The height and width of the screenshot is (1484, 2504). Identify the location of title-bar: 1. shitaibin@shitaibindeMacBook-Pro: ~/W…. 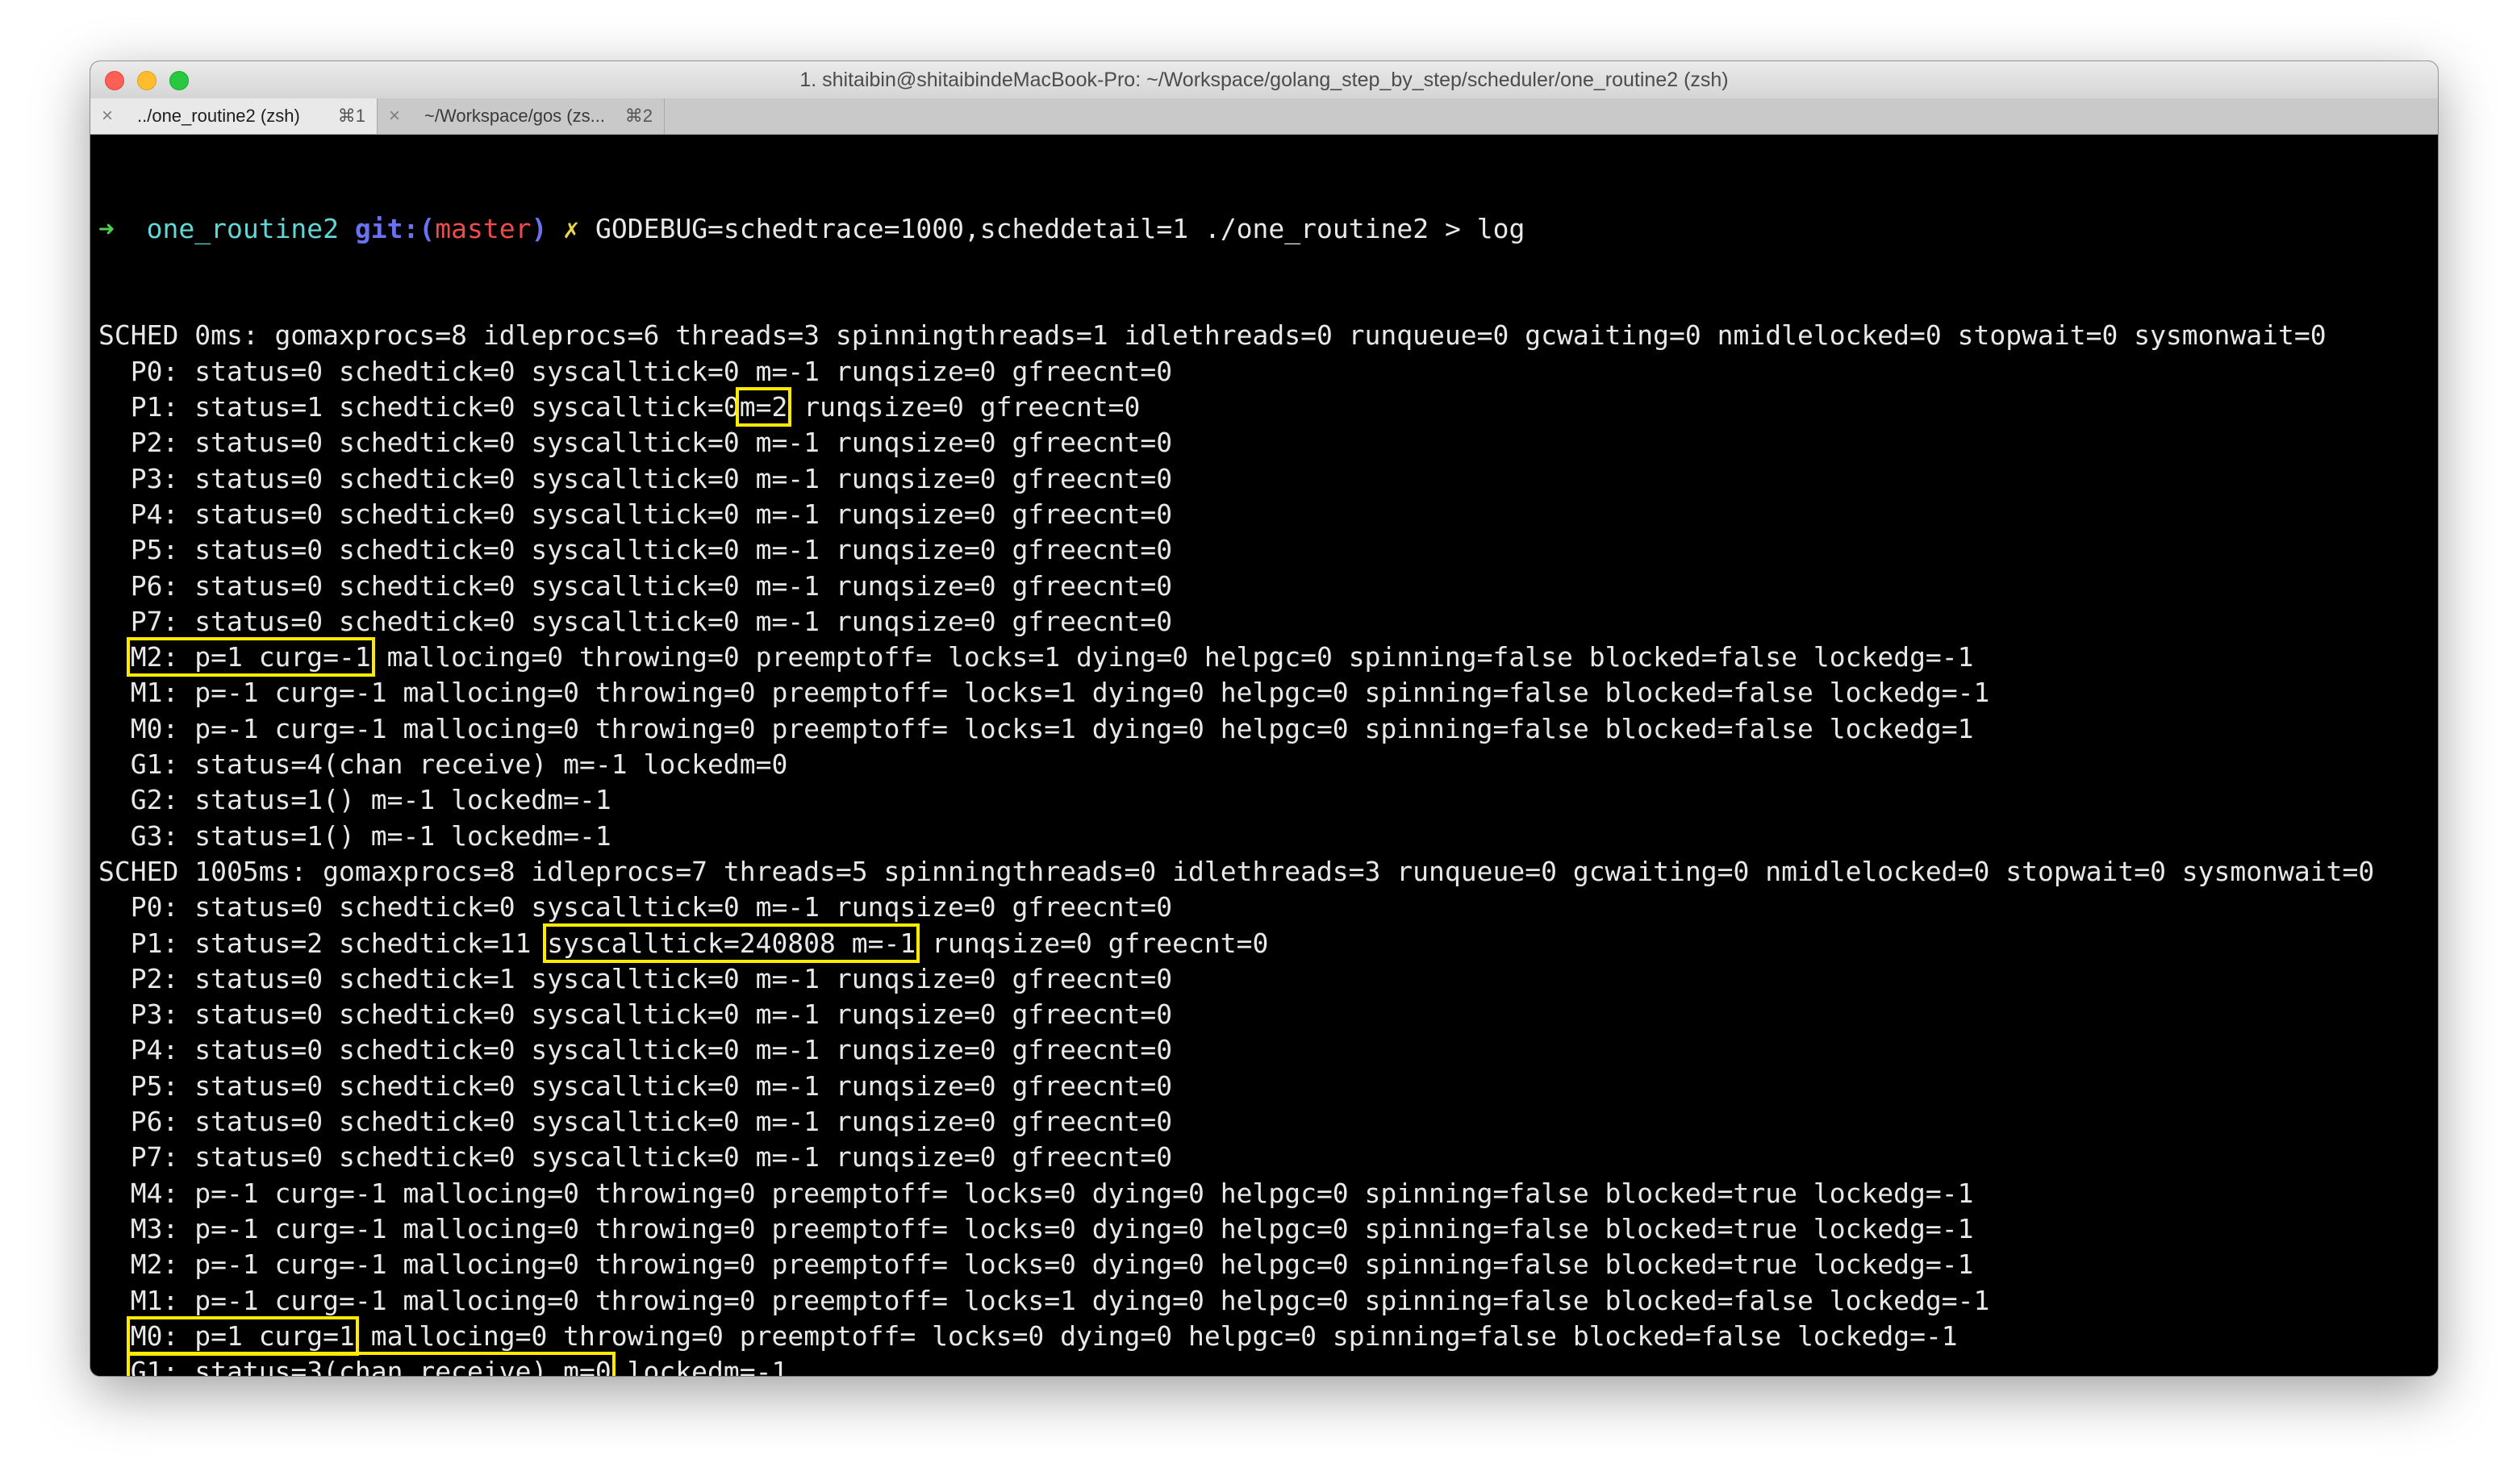
(1264, 80).